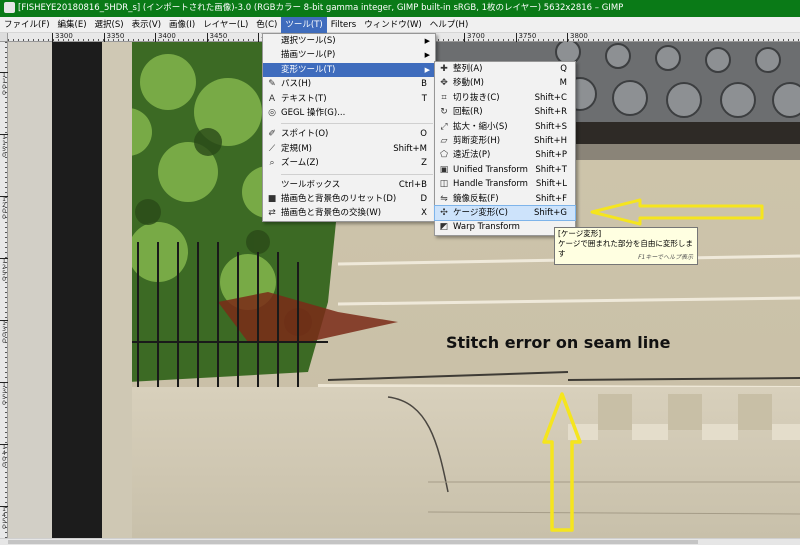  What do you see at coordinates (353, 542) in the screenshot?
I see `scrollbar-thumb` at bounding box center [353, 542].